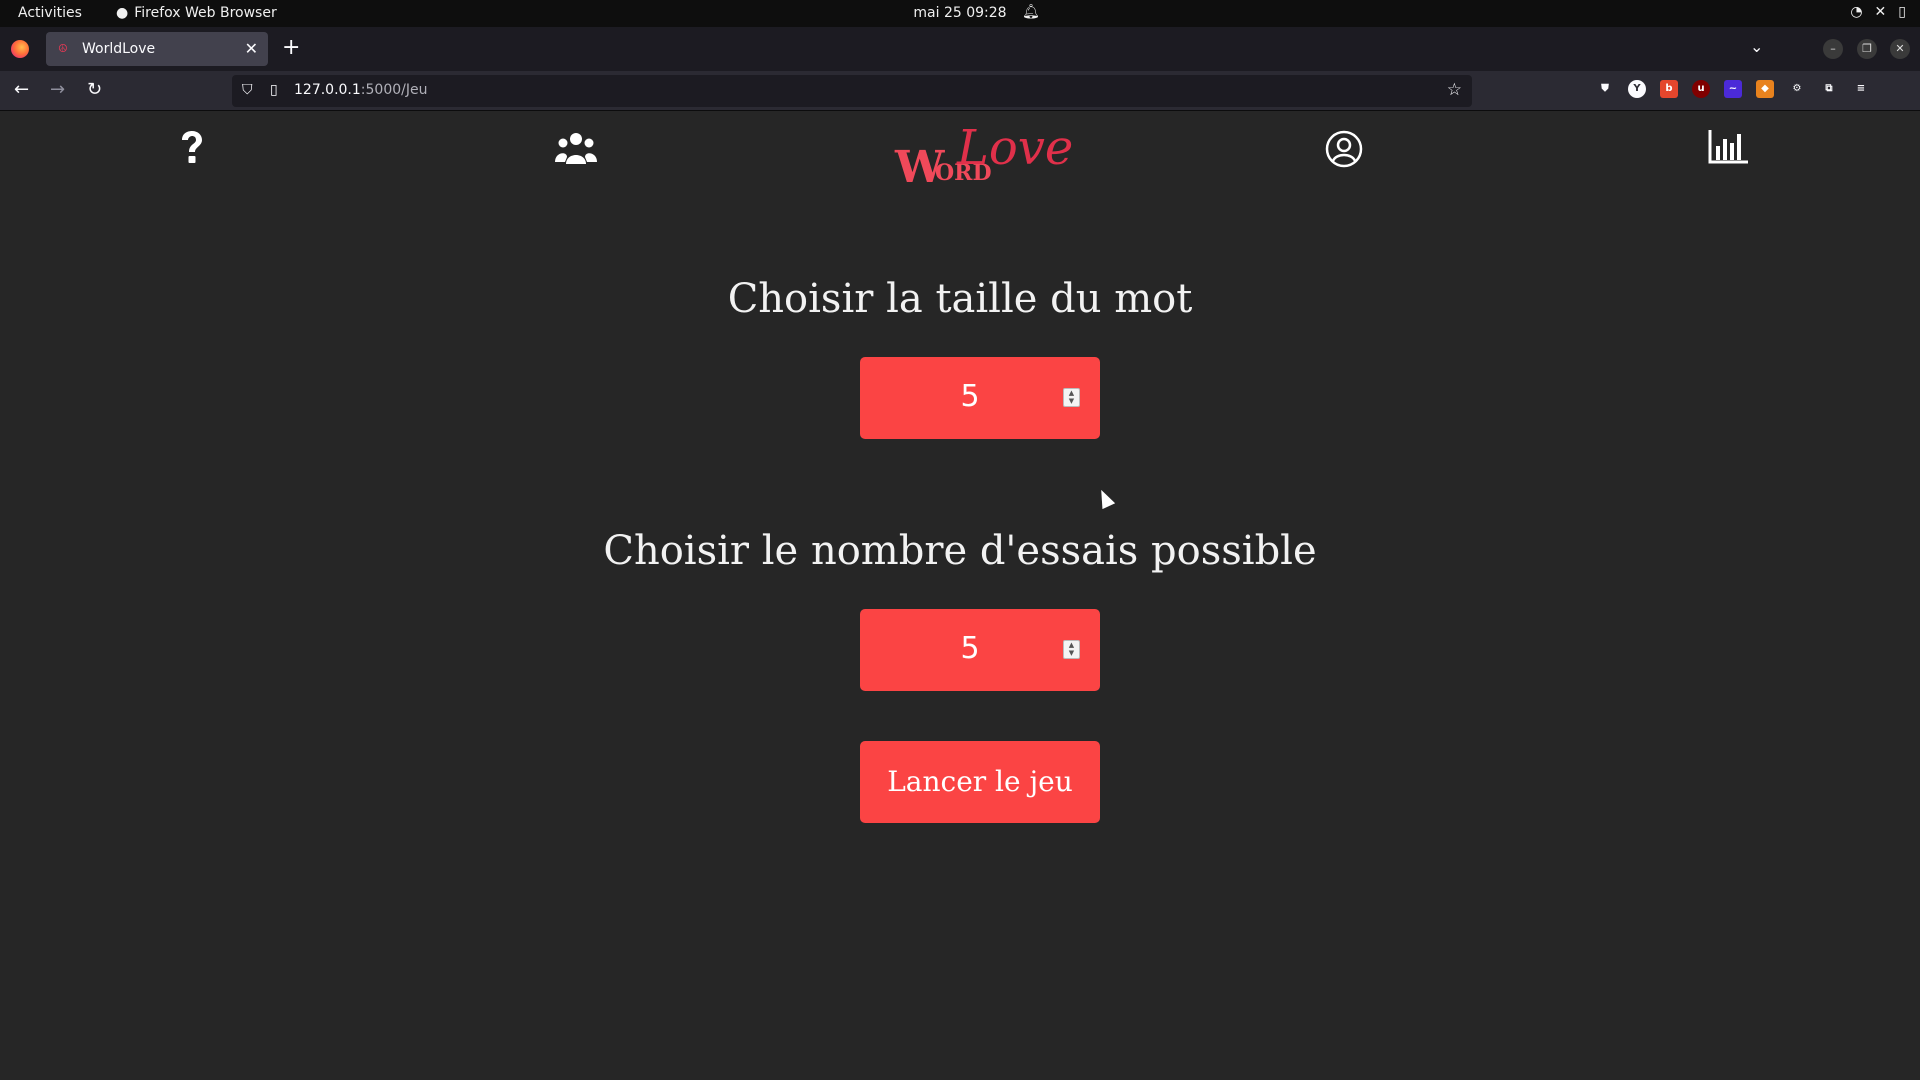 This screenshot has height=1080, width=1920. I want to click on logo-script-love: Love, so click(1015, 148).